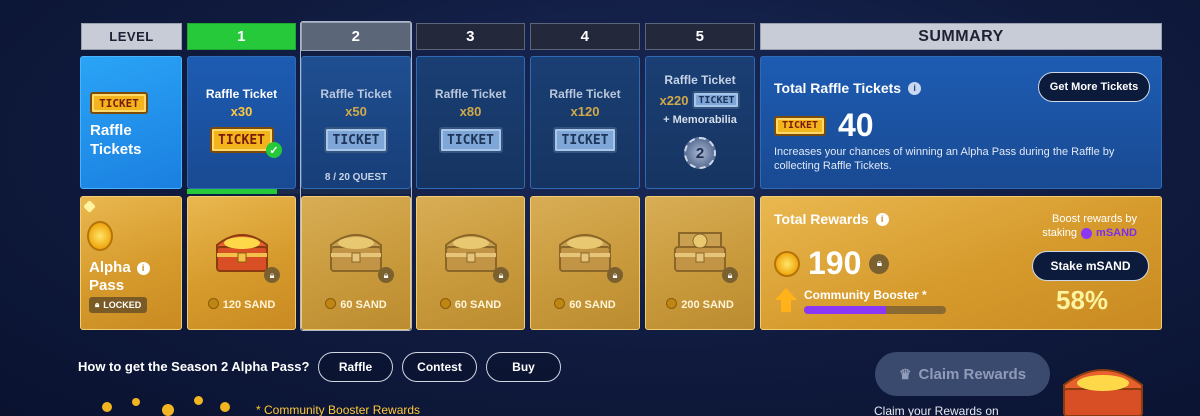 This screenshot has width=1200, height=416. I want to click on booster-arrow-icon, so click(786, 294).